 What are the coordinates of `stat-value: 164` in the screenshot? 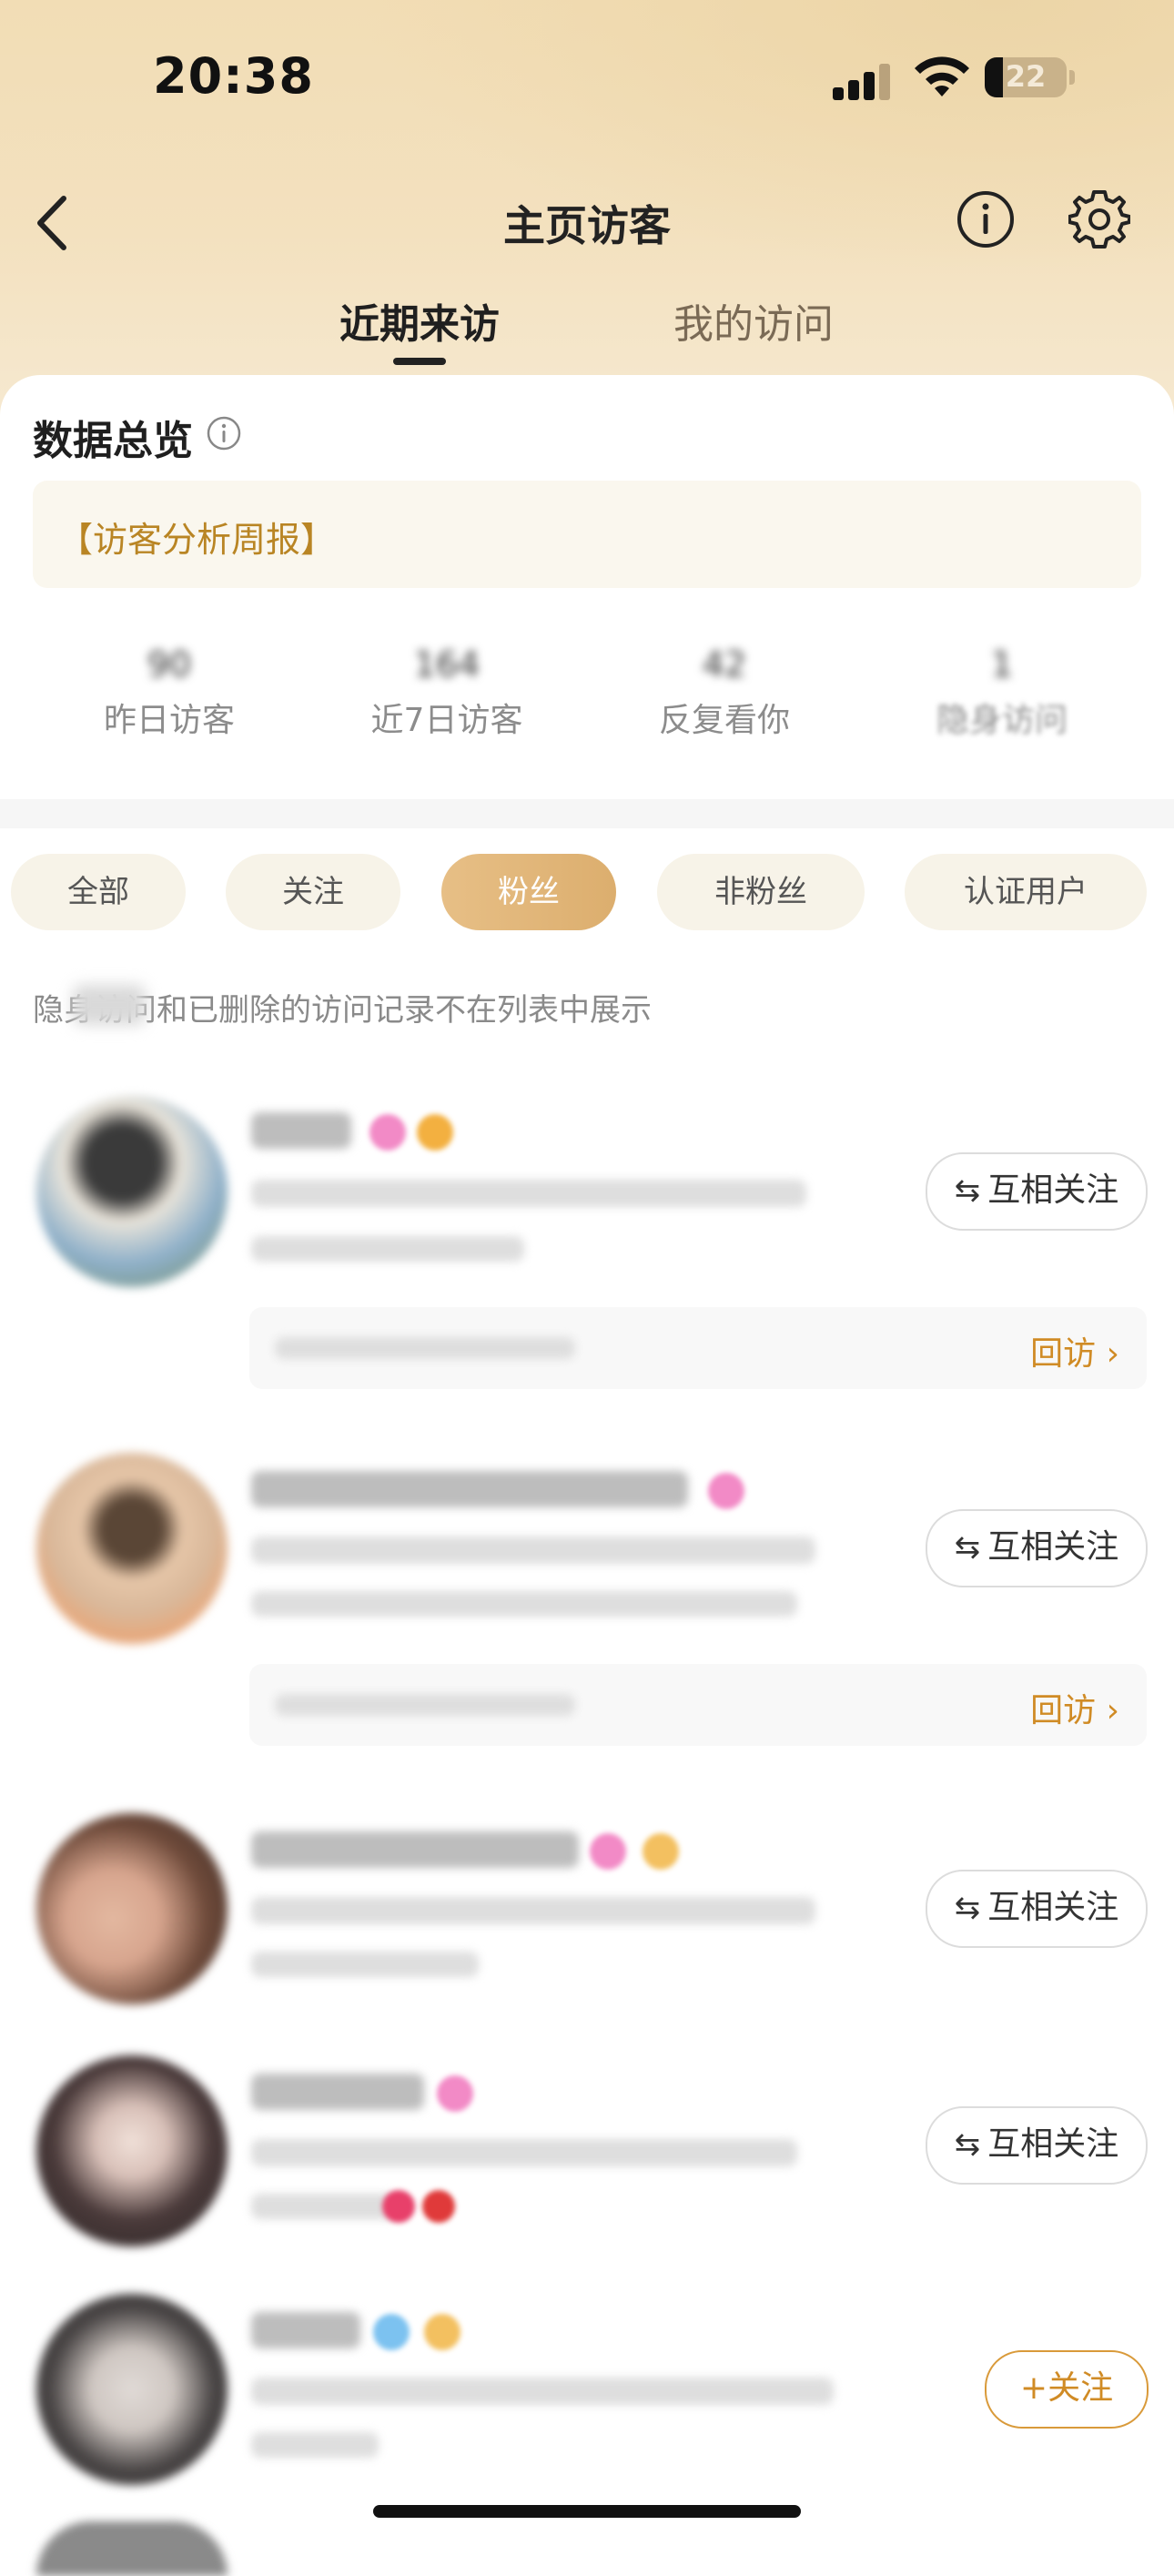 It's located at (447, 664).